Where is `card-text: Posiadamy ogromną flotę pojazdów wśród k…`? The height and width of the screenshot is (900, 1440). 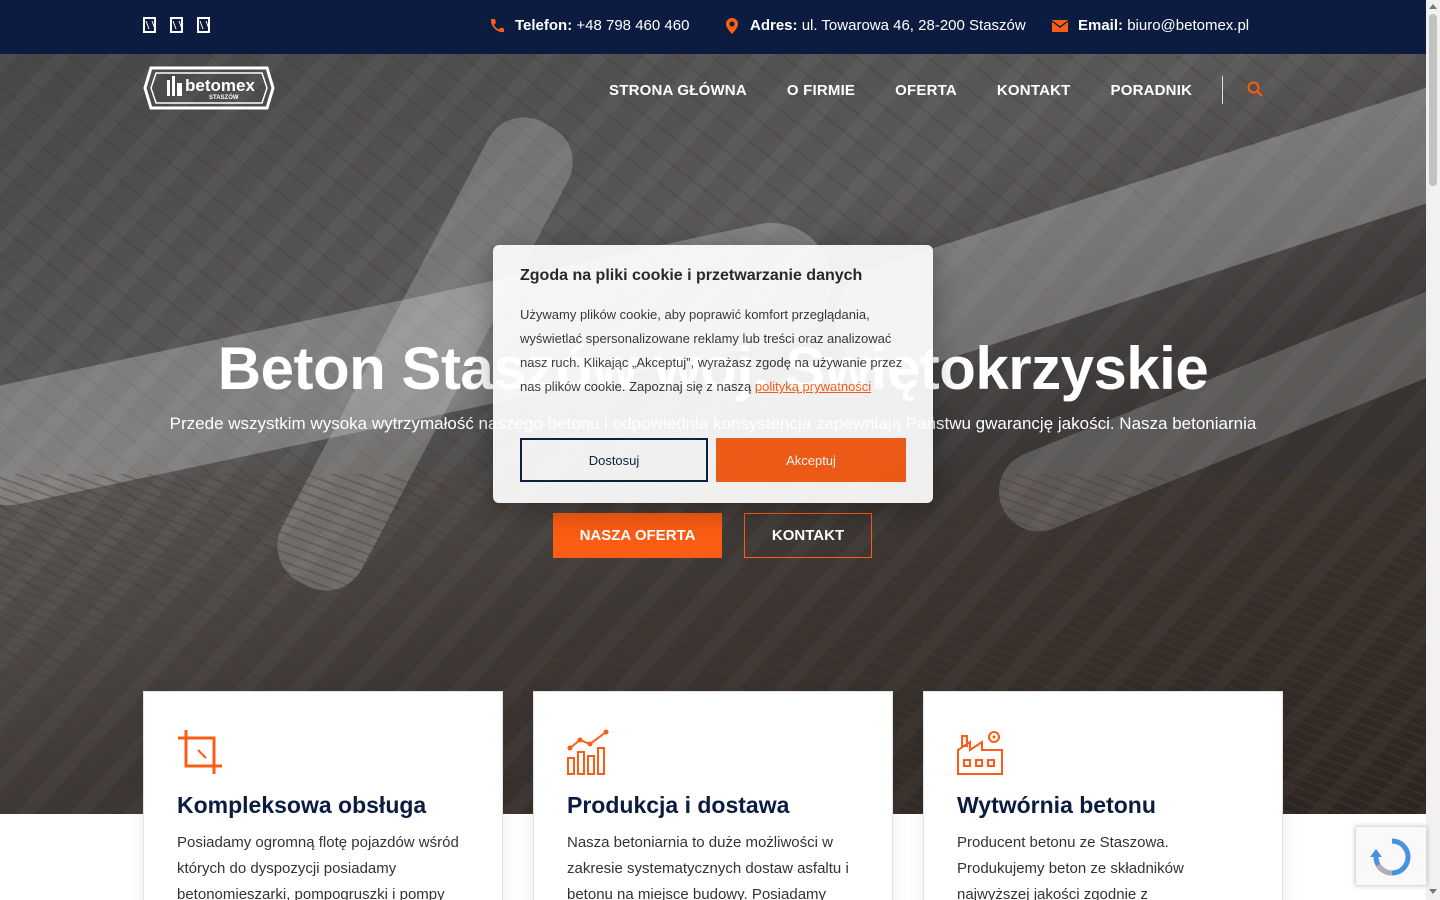 card-text: Posiadamy ogromną flotę pojazdów wśród k… is located at coordinates (318, 867).